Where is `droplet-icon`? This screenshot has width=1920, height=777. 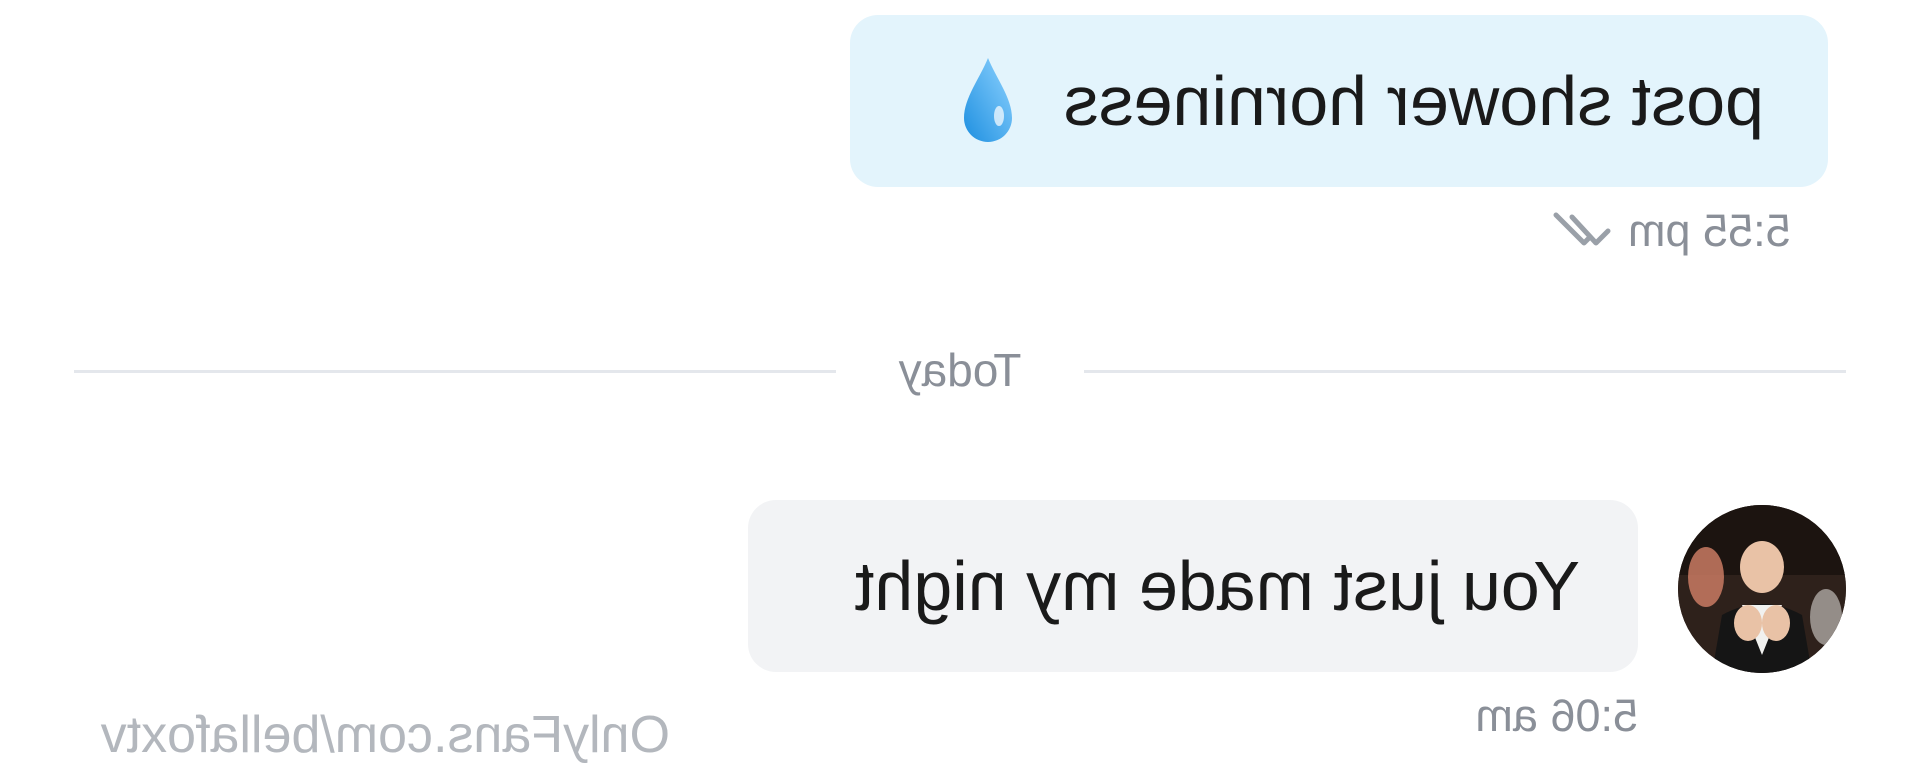
droplet-icon is located at coordinates (987, 100).